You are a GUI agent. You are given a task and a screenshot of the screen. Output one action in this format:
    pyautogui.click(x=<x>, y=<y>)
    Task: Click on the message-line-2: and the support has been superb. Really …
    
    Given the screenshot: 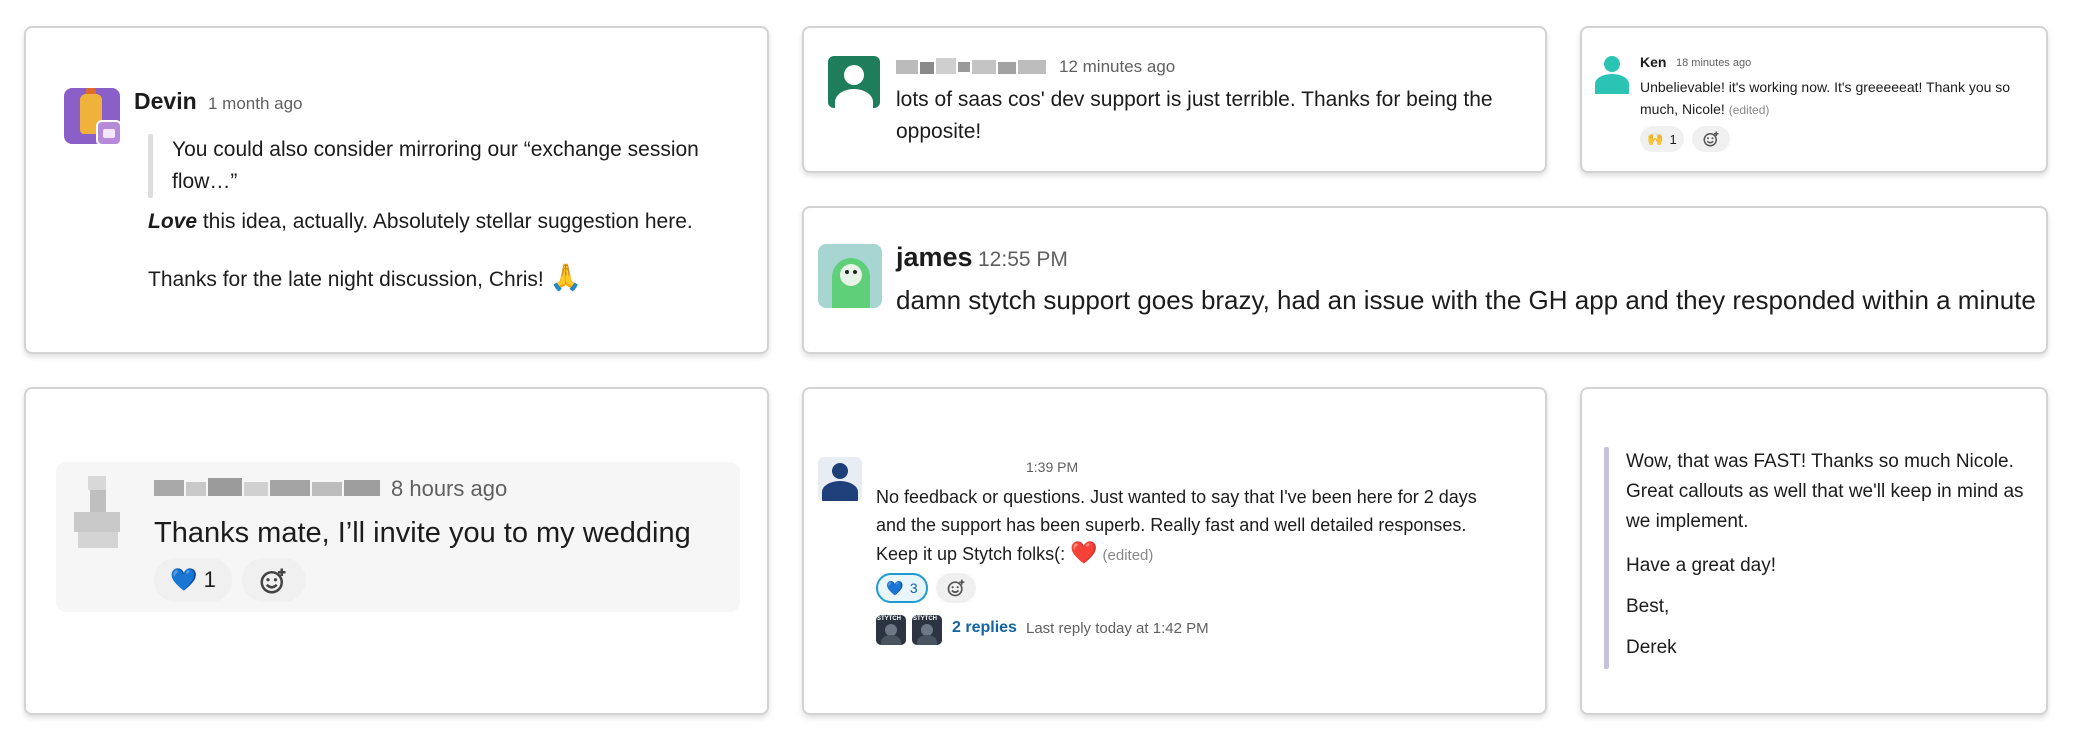 What is the action you would take?
    pyautogui.click(x=1171, y=525)
    